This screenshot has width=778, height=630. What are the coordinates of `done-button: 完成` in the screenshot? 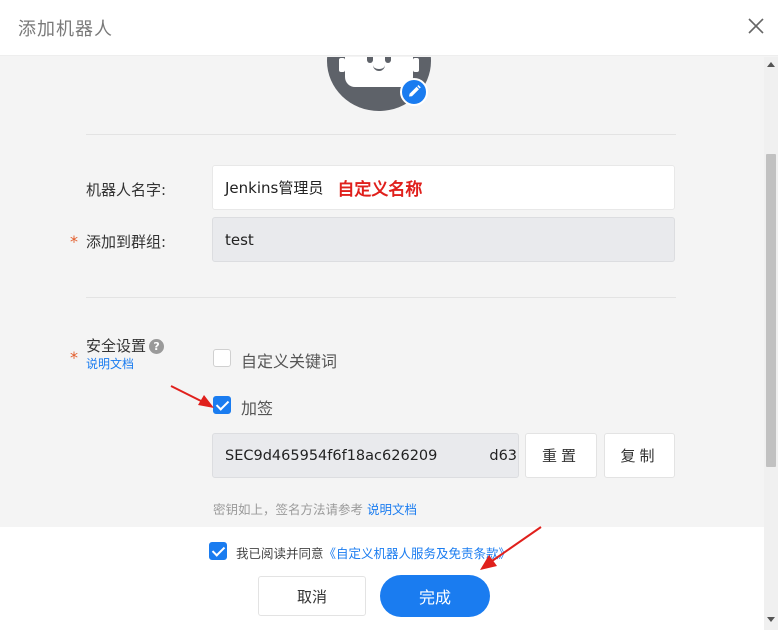 It's located at (435, 596).